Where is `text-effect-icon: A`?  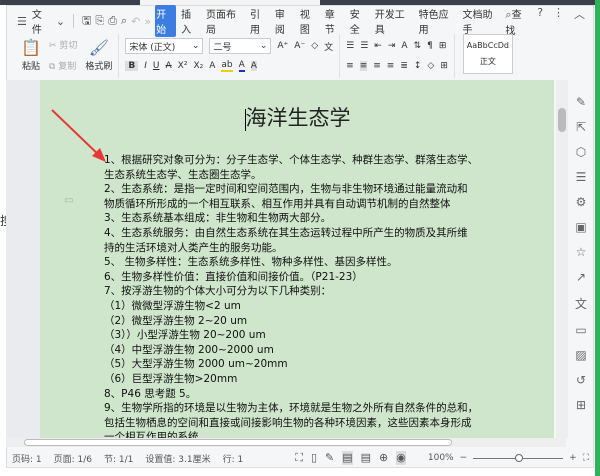 text-effect-icon: A is located at coordinates (212, 66).